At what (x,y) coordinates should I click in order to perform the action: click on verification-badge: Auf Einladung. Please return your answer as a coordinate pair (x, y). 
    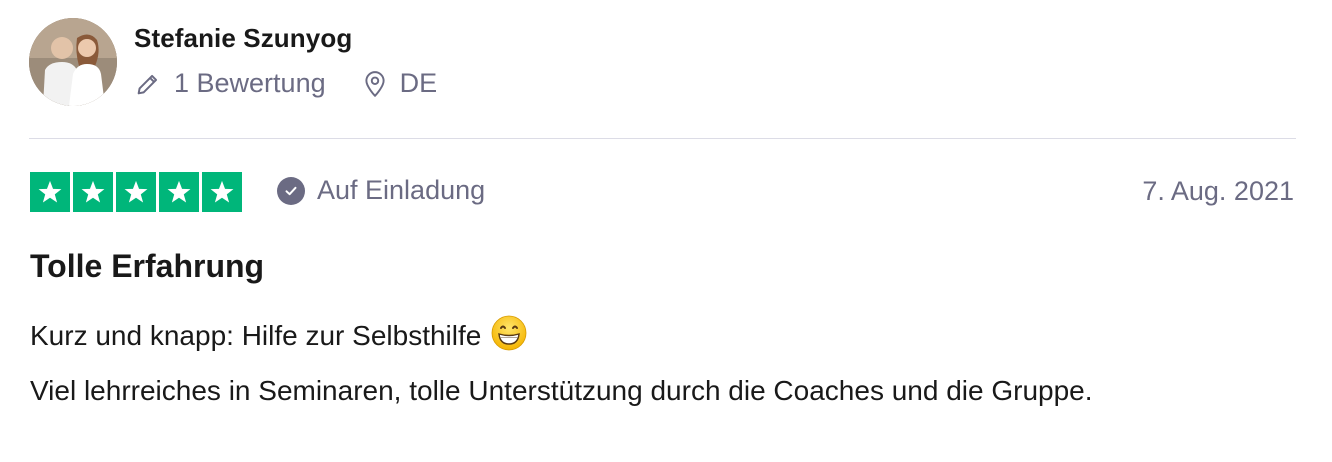
    Looking at the image, I should click on (381, 190).